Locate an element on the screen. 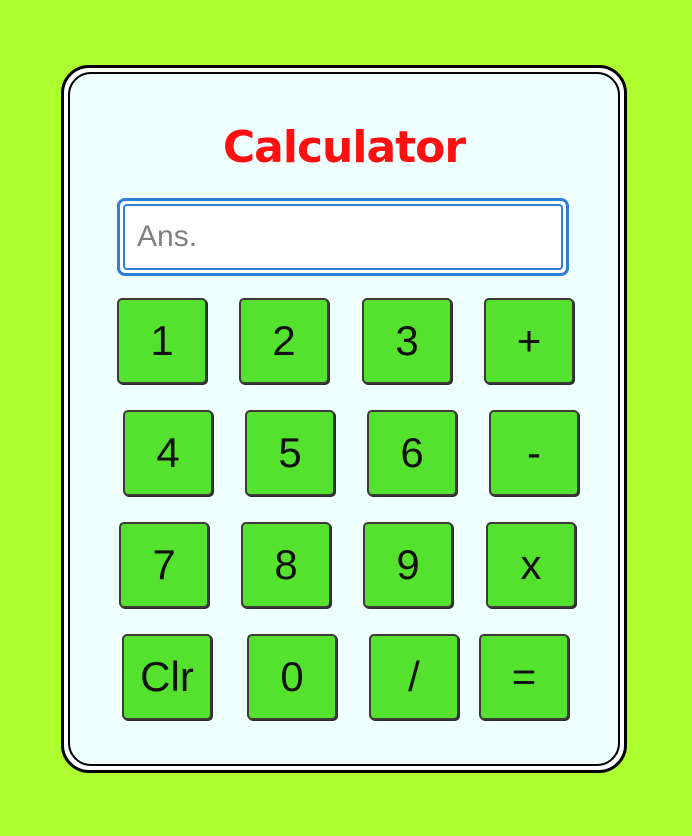 The image size is (692, 836). answer-display-input is located at coordinates (343, 237).